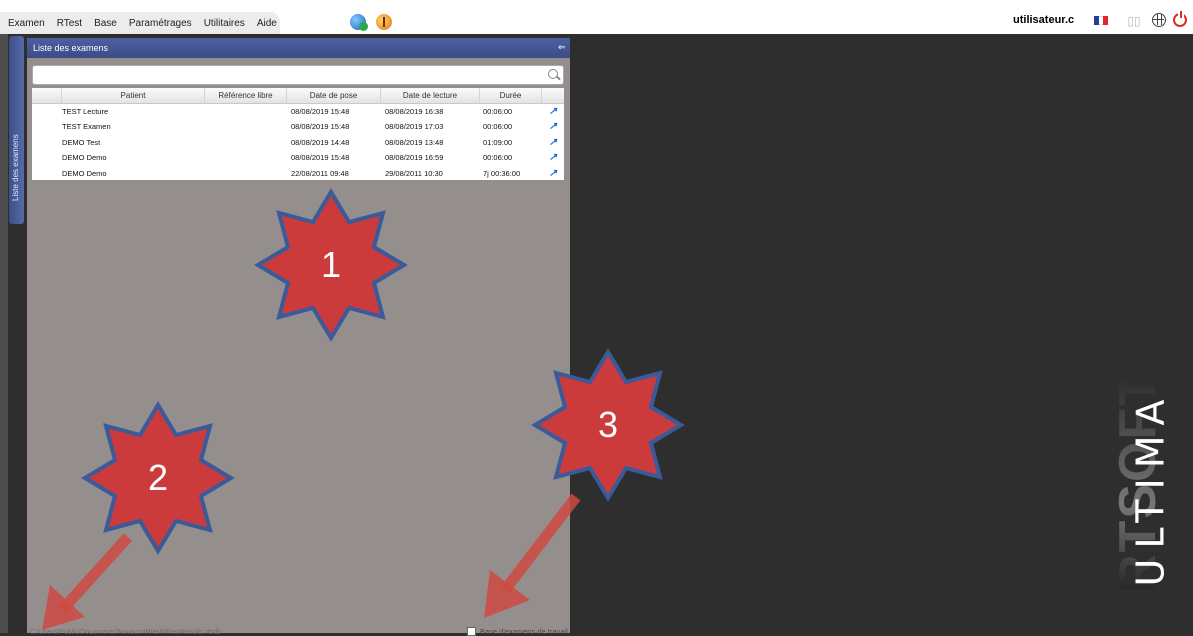 Image resolution: width=1193 pixels, height=636 pixels. I want to click on alert-icon, so click(384, 22).